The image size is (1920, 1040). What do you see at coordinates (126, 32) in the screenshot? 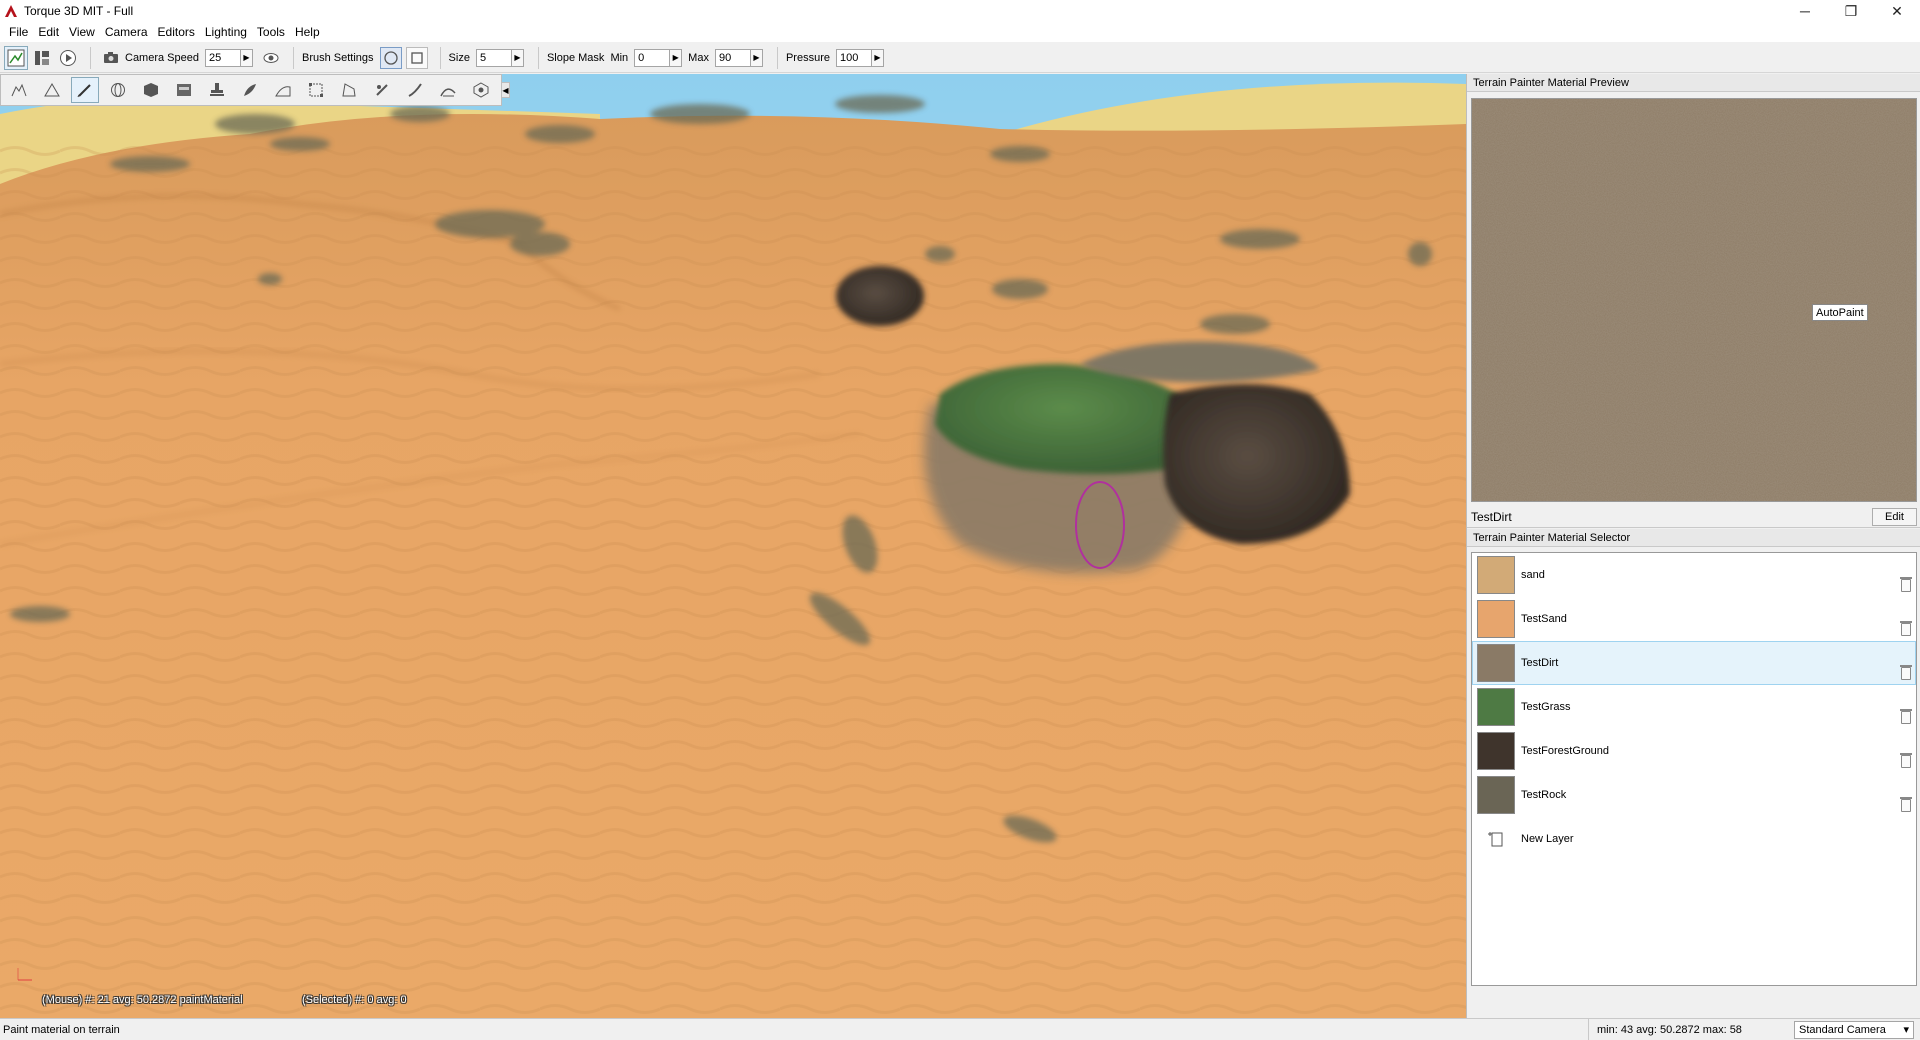
I see `menu-camera: Camera` at bounding box center [126, 32].